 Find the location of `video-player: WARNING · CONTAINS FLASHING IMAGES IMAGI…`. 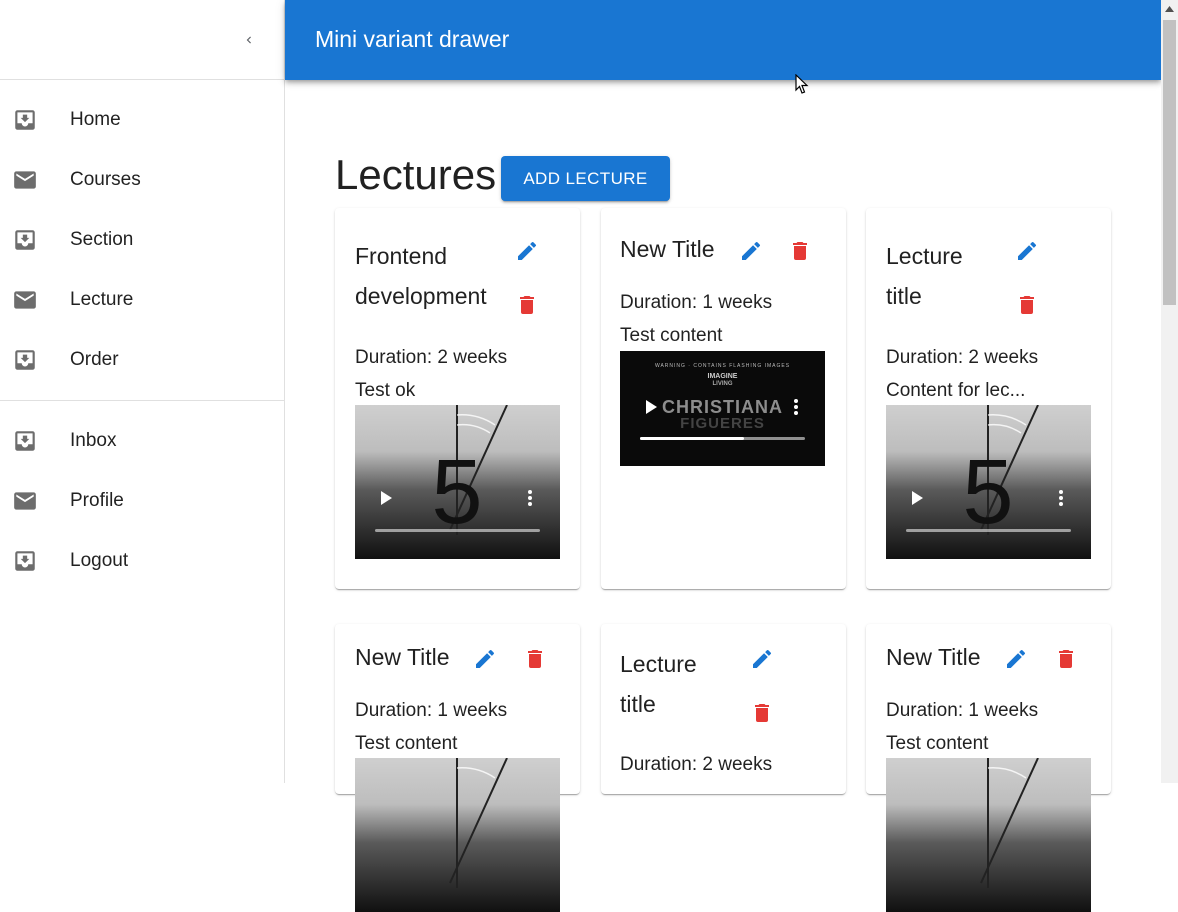

video-player: WARNING · CONTAINS FLASHING IMAGES IMAGI… is located at coordinates (722, 408).